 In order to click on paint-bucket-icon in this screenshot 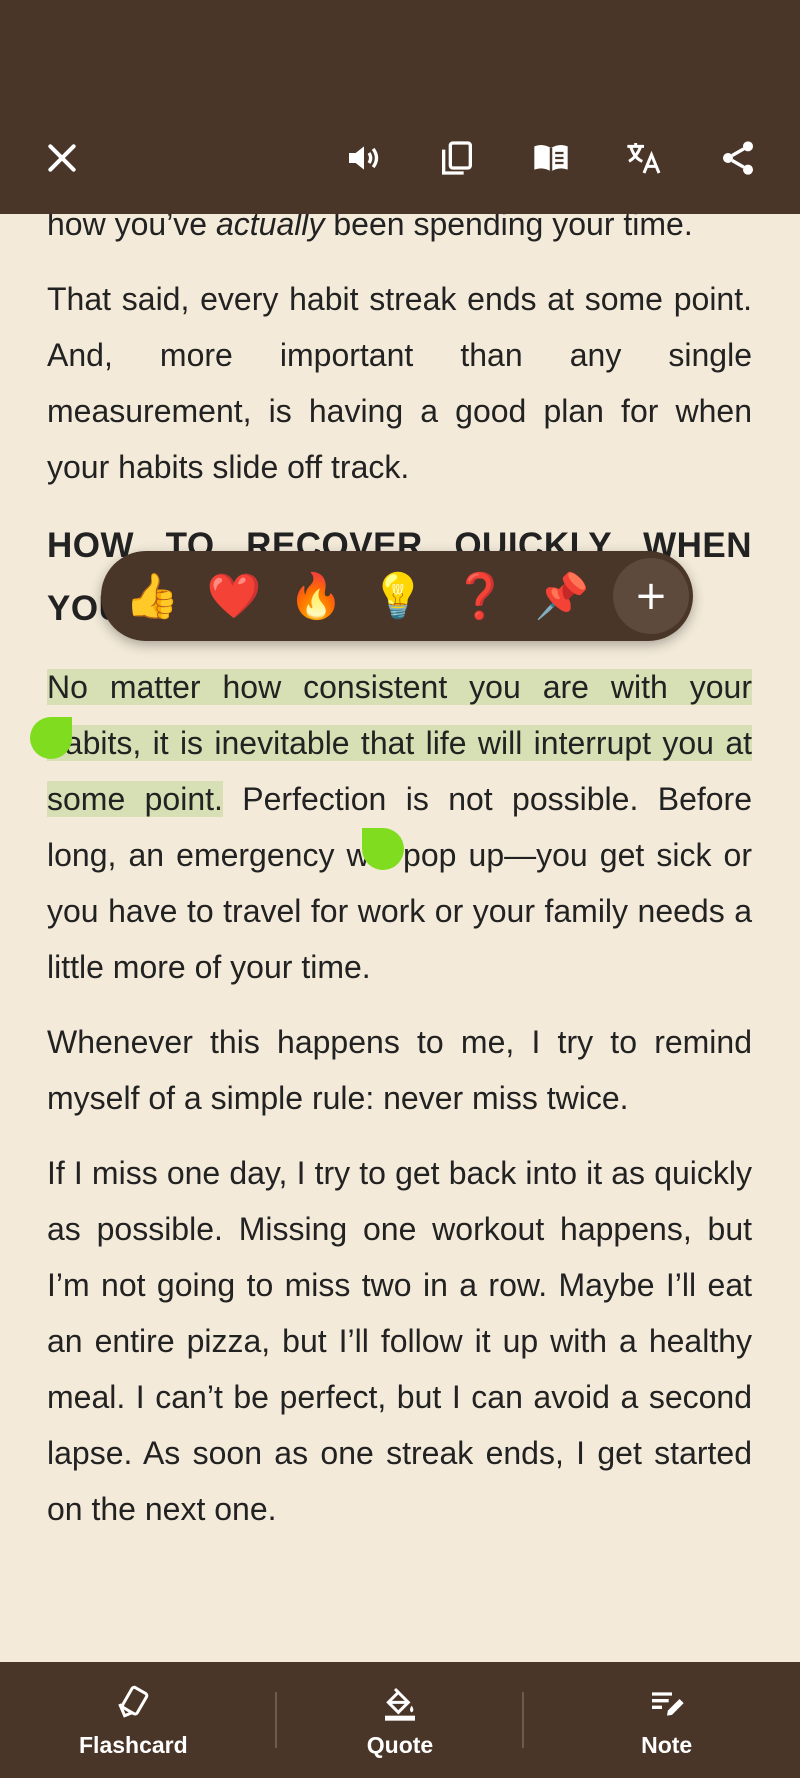, I will do `click(400, 1704)`.